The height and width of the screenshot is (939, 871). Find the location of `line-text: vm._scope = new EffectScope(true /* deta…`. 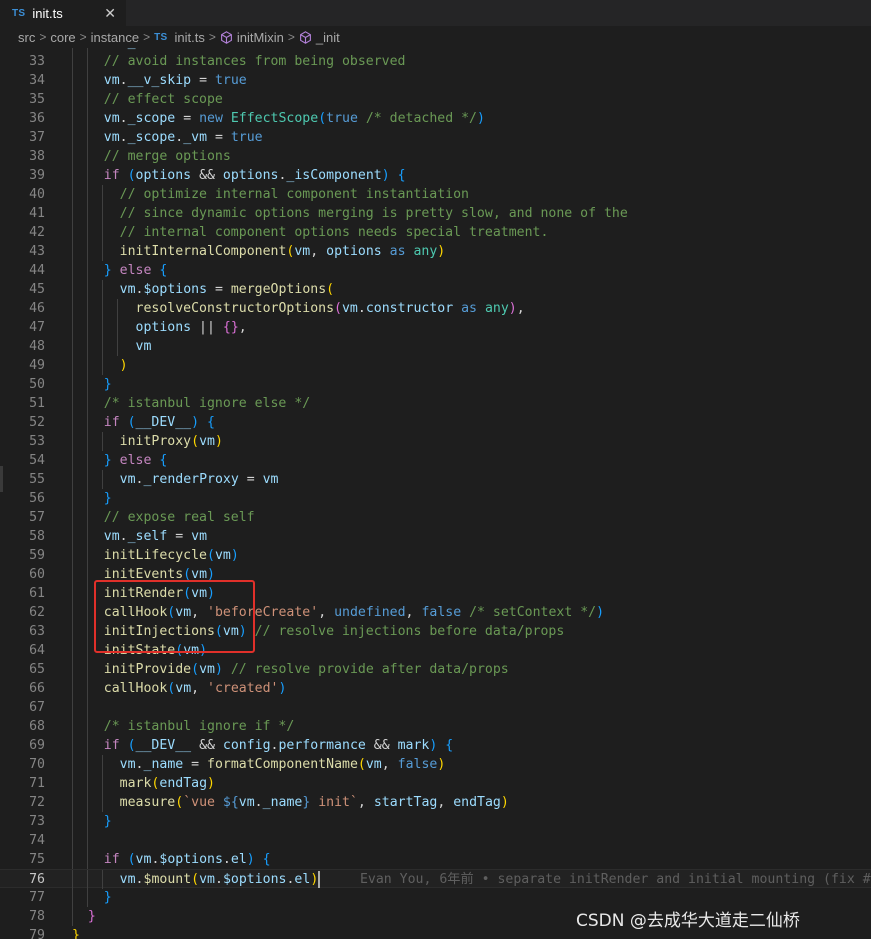

line-text: vm._scope = new EffectScope(true /* deta… is located at coordinates (278, 118).